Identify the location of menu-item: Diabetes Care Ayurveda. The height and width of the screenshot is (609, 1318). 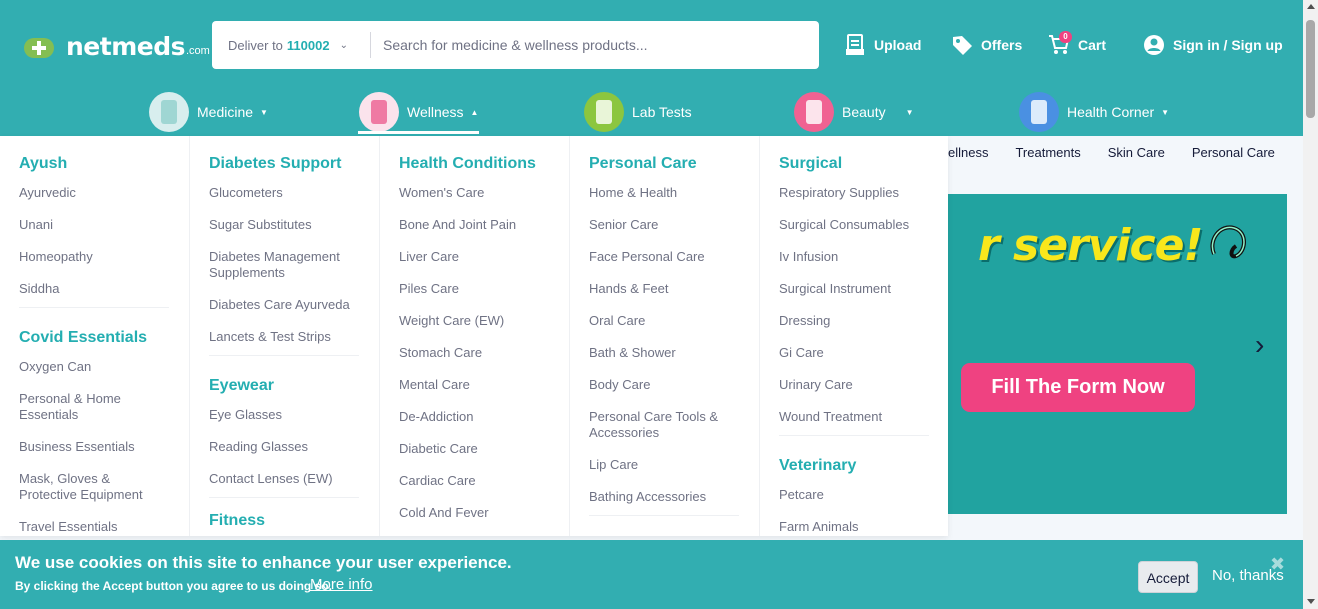
(279, 305).